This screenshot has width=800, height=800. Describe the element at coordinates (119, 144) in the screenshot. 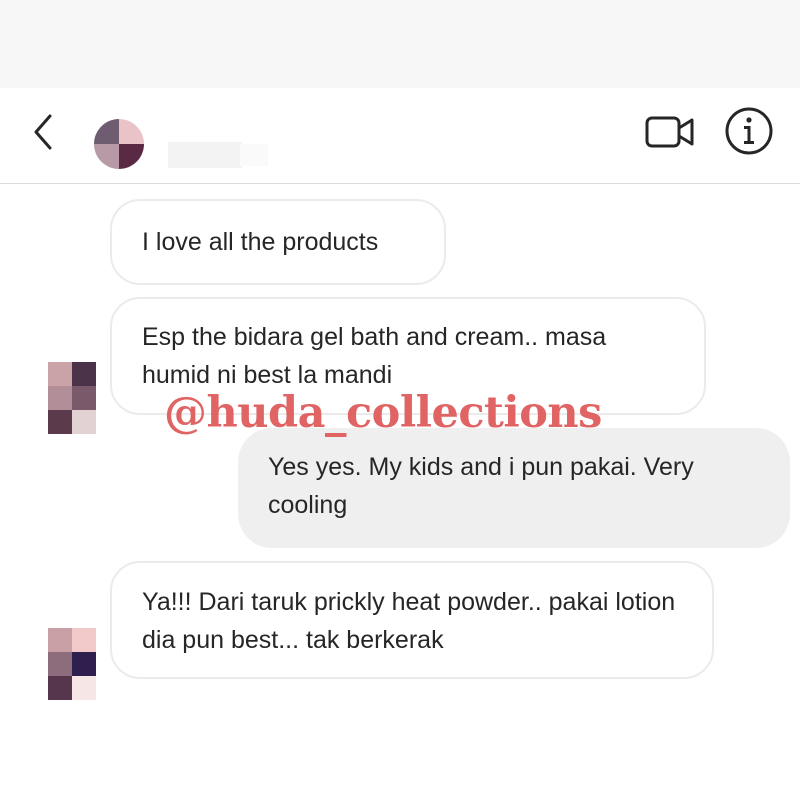

I see `contact-avatar` at that location.